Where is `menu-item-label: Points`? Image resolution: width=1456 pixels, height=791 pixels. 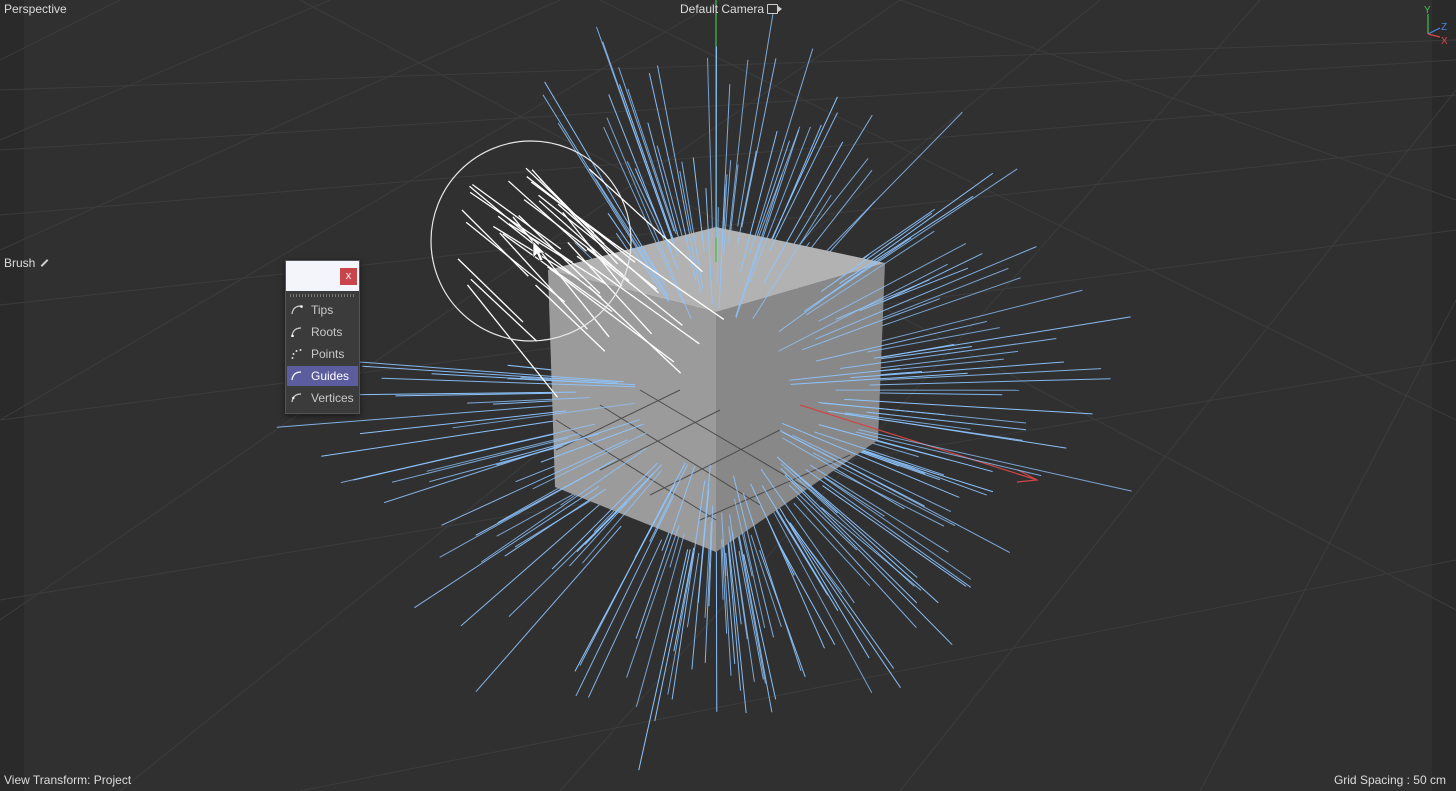 menu-item-label: Points is located at coordinates (328, 354).